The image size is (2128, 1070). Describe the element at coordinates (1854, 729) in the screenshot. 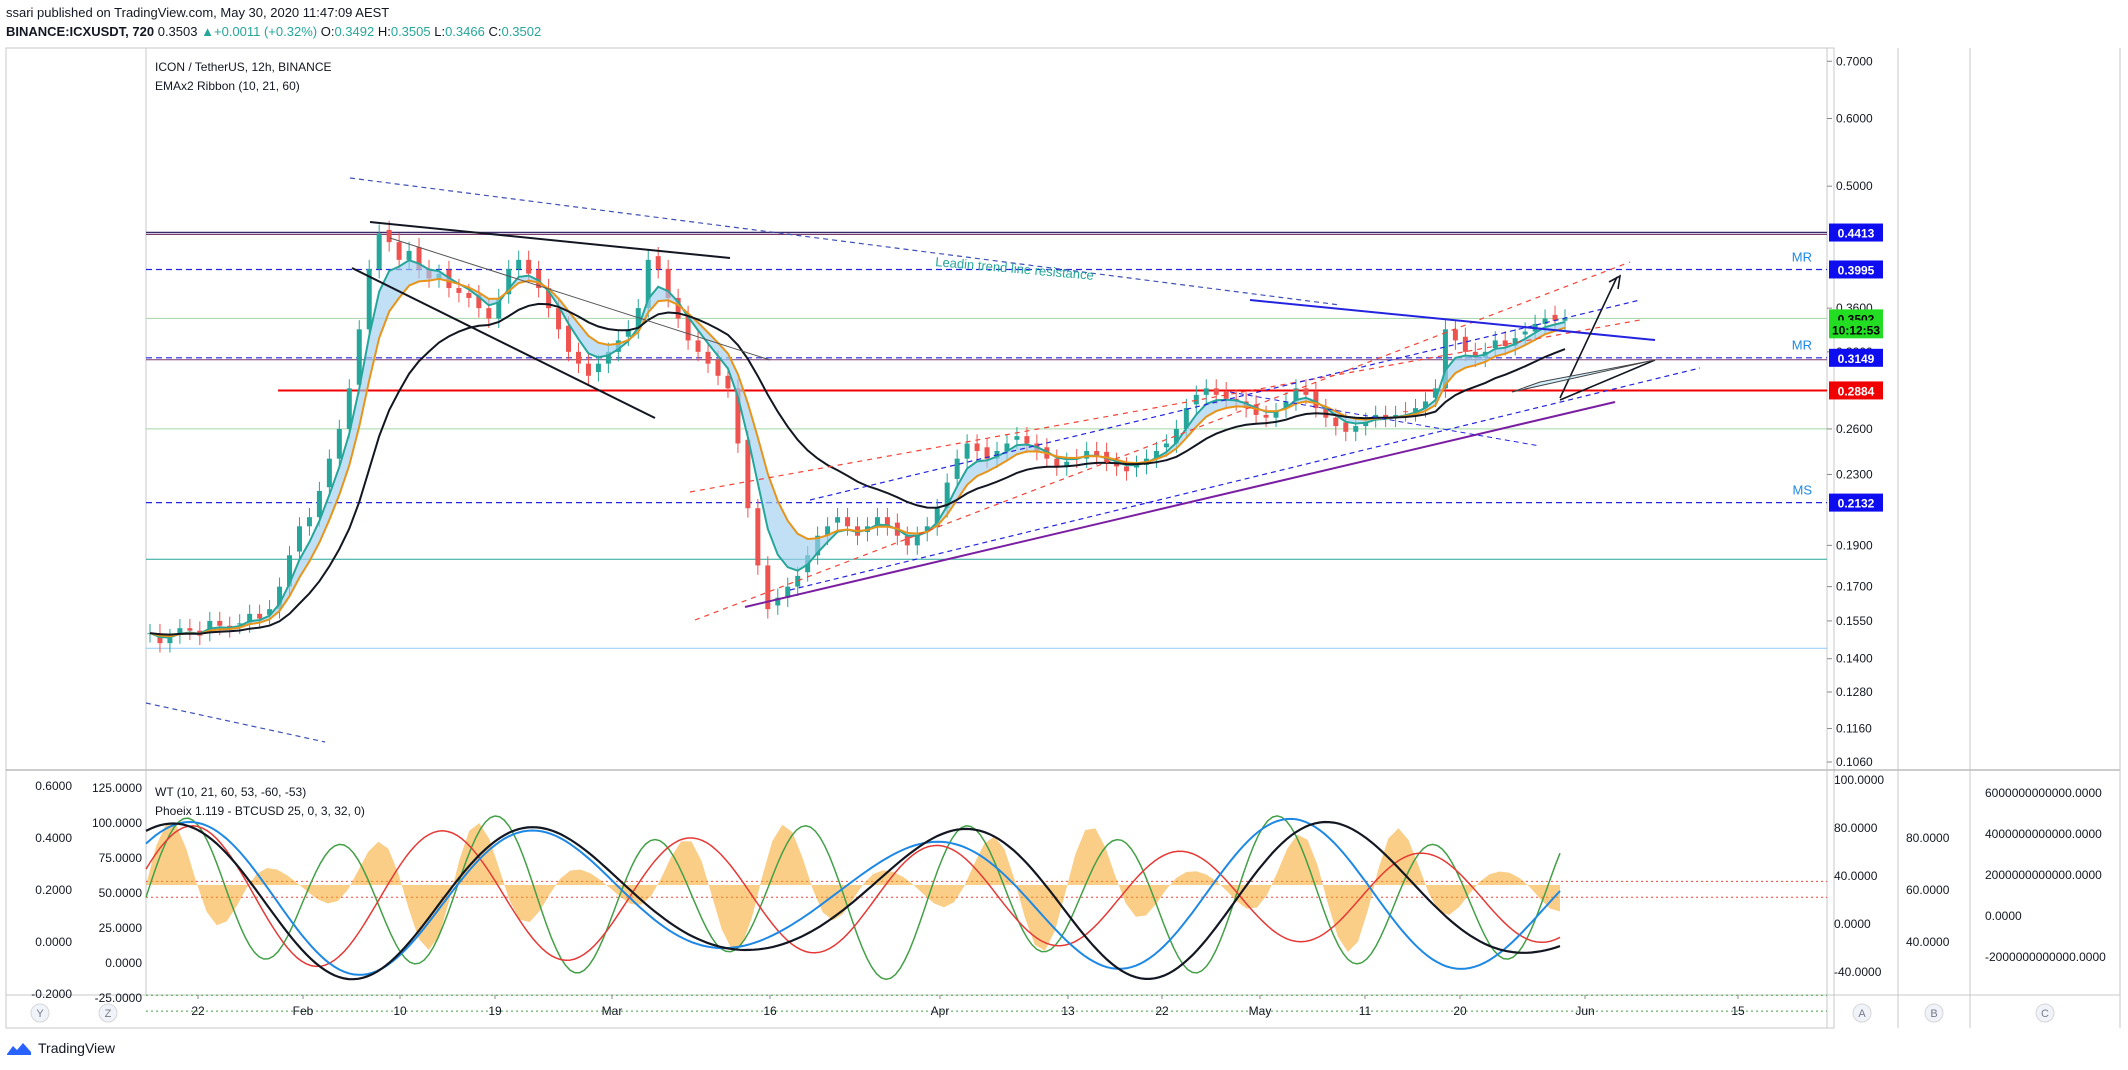

I see `y-tick-label: 0.1160` at that location.